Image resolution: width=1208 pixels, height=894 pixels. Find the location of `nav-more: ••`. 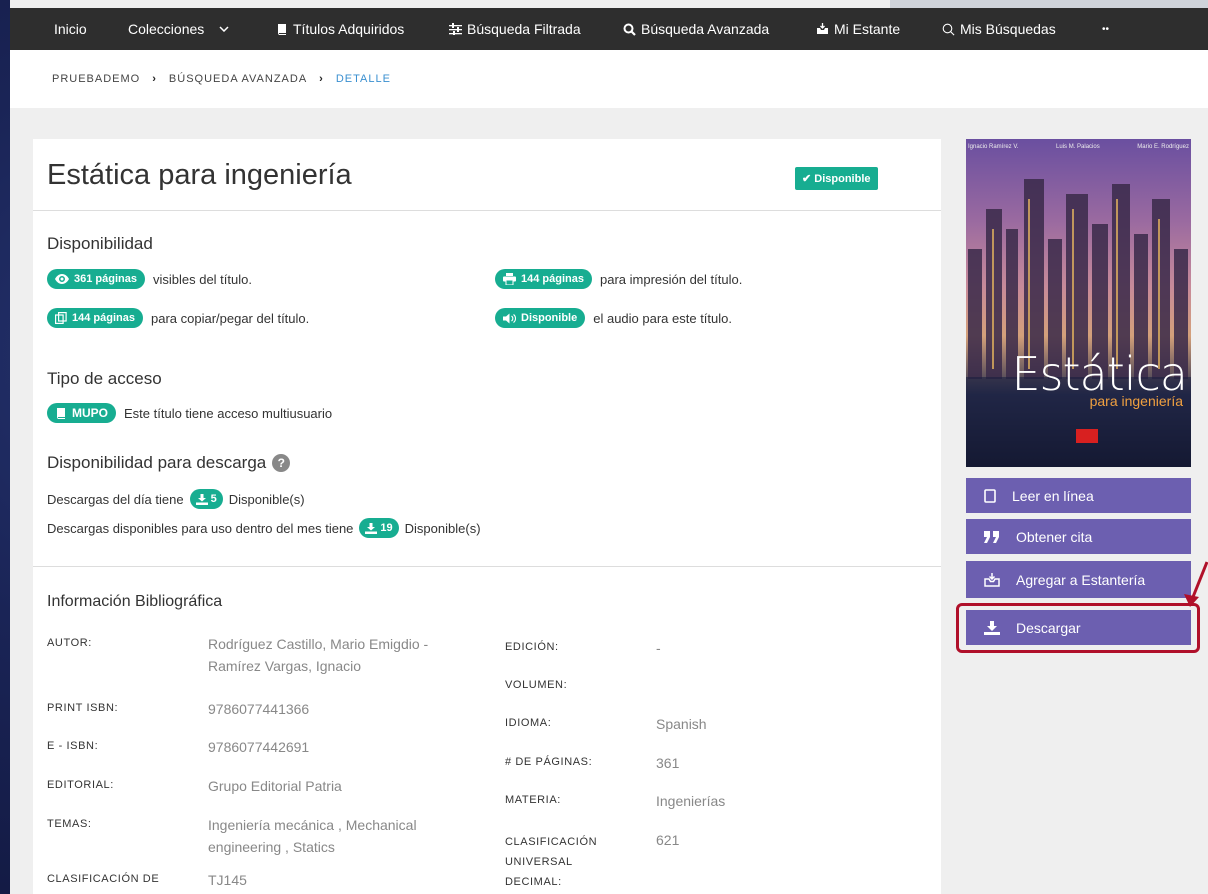

nav-more: •• is located at coordinates (1105, 29).